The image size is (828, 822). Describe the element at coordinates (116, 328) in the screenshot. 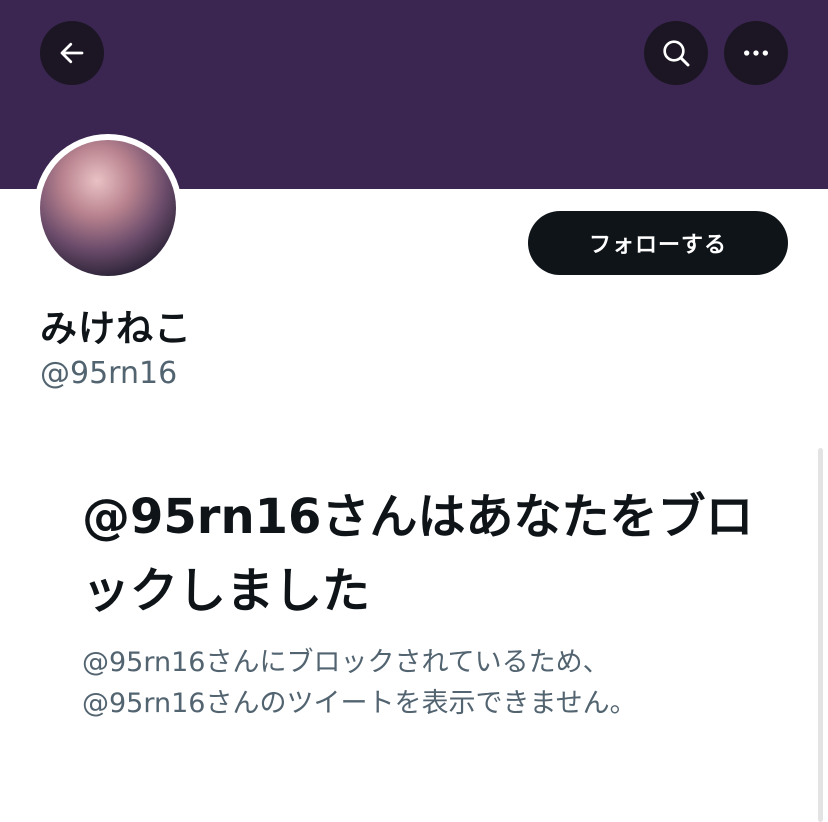

I see `display-name: みけねこ` at that location.